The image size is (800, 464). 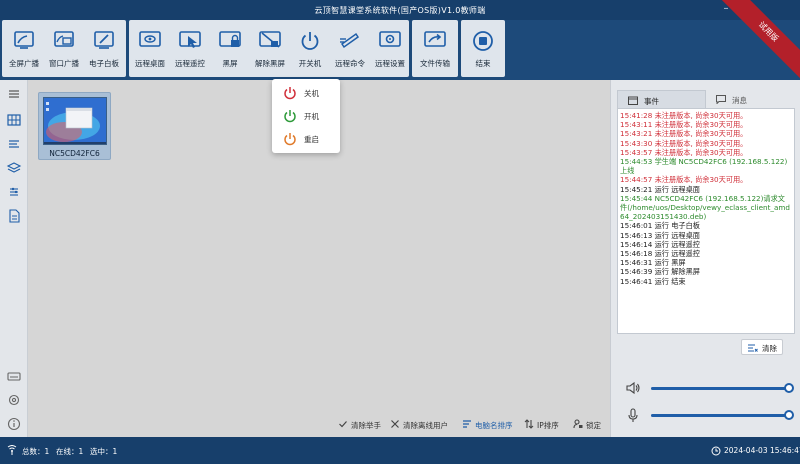 What do you see at coordinates (270, 39) in the screenshot?
I see `unlock-screen-icon` at bounding box center [270, 39].